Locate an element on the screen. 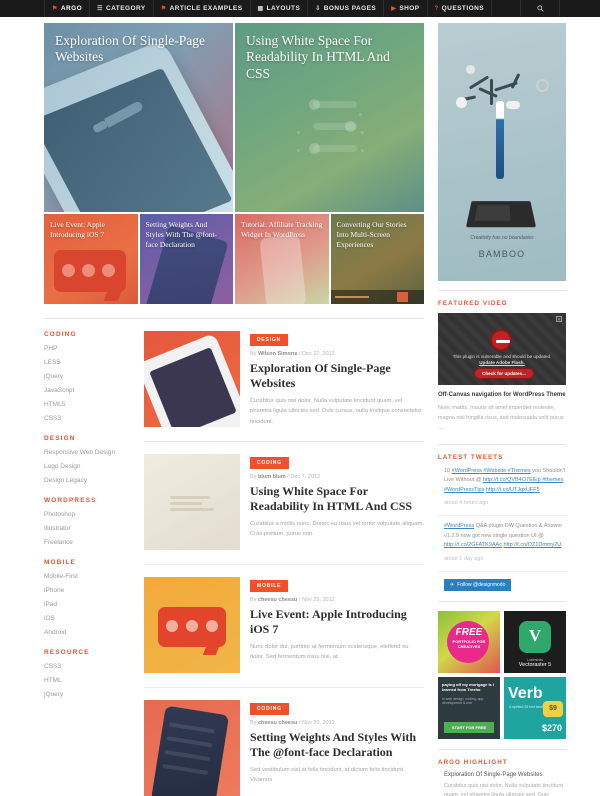  sidebar-divider is located at coordinates (502, 749).